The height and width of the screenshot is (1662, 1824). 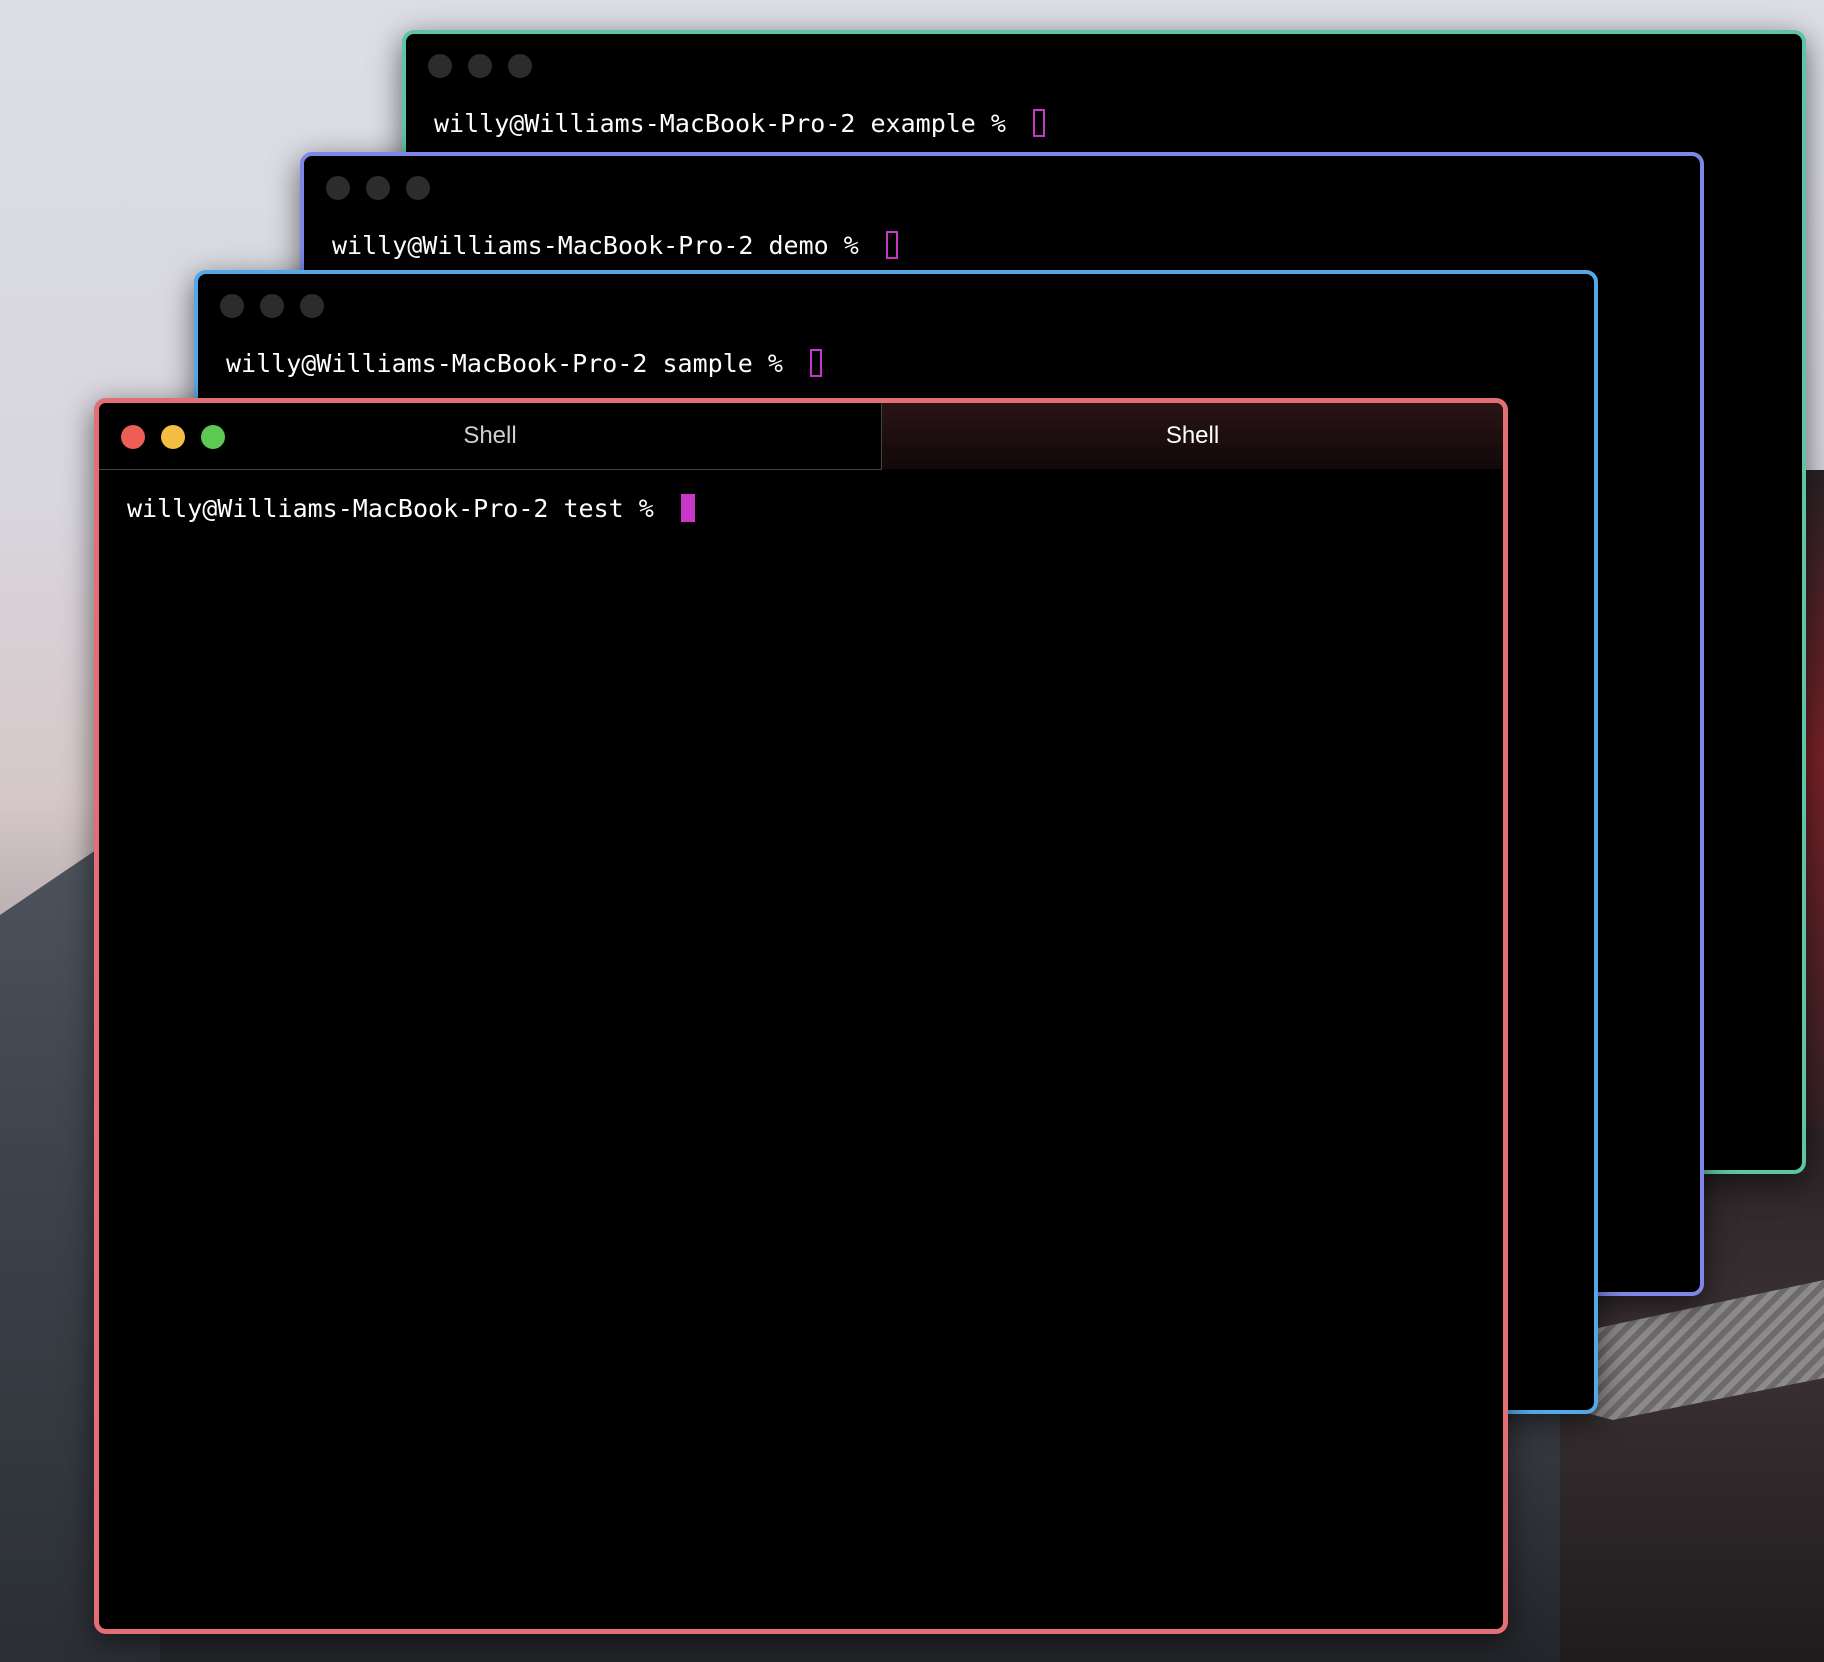 I want to click on prompt-text: willy@Williams-MacBook-Pro-2 sample %, so click(x=512, y=363).